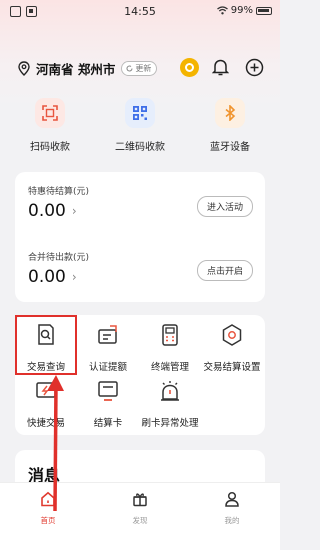  What do you see at coordinates (232, 508) in the screenshot?
I see `nav-profile: 我的` at bounding box center [232, 508].